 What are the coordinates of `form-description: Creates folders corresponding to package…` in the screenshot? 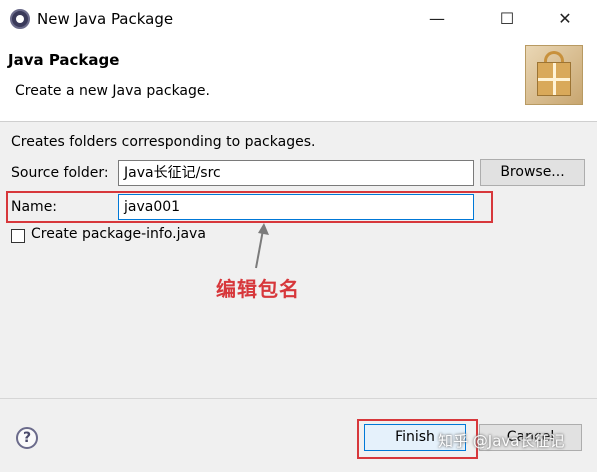 It's located at (163, 142).